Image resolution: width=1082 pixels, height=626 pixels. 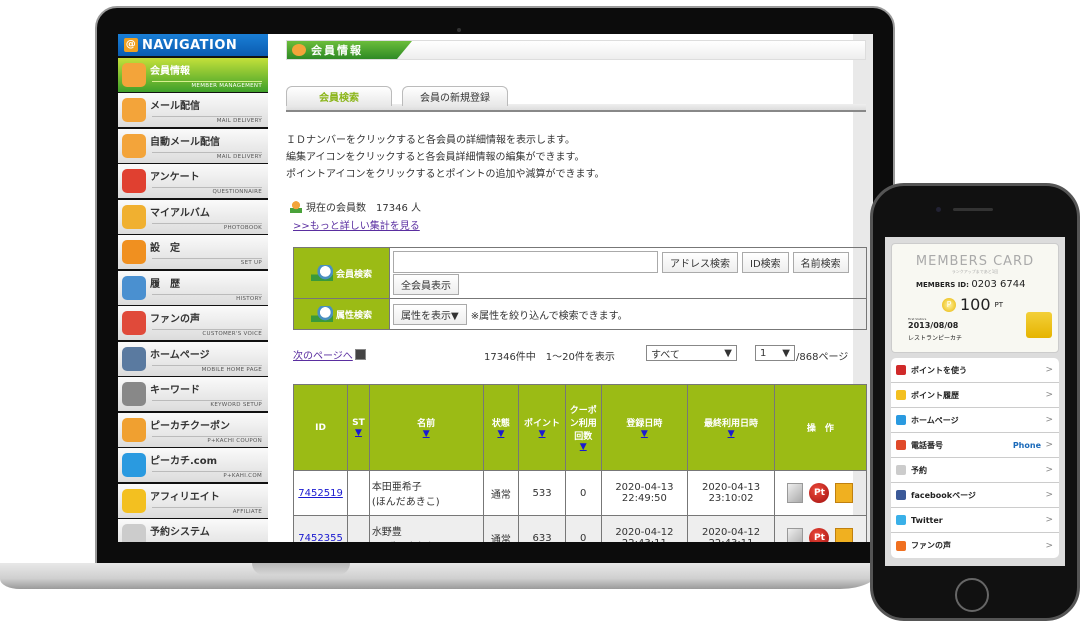 What do you see at coordinates (193, 74) in the screenshot?
I see `sidebar-item: 会員情報 MEMBER MANAGEMENT` at bounding box center [193, 74].